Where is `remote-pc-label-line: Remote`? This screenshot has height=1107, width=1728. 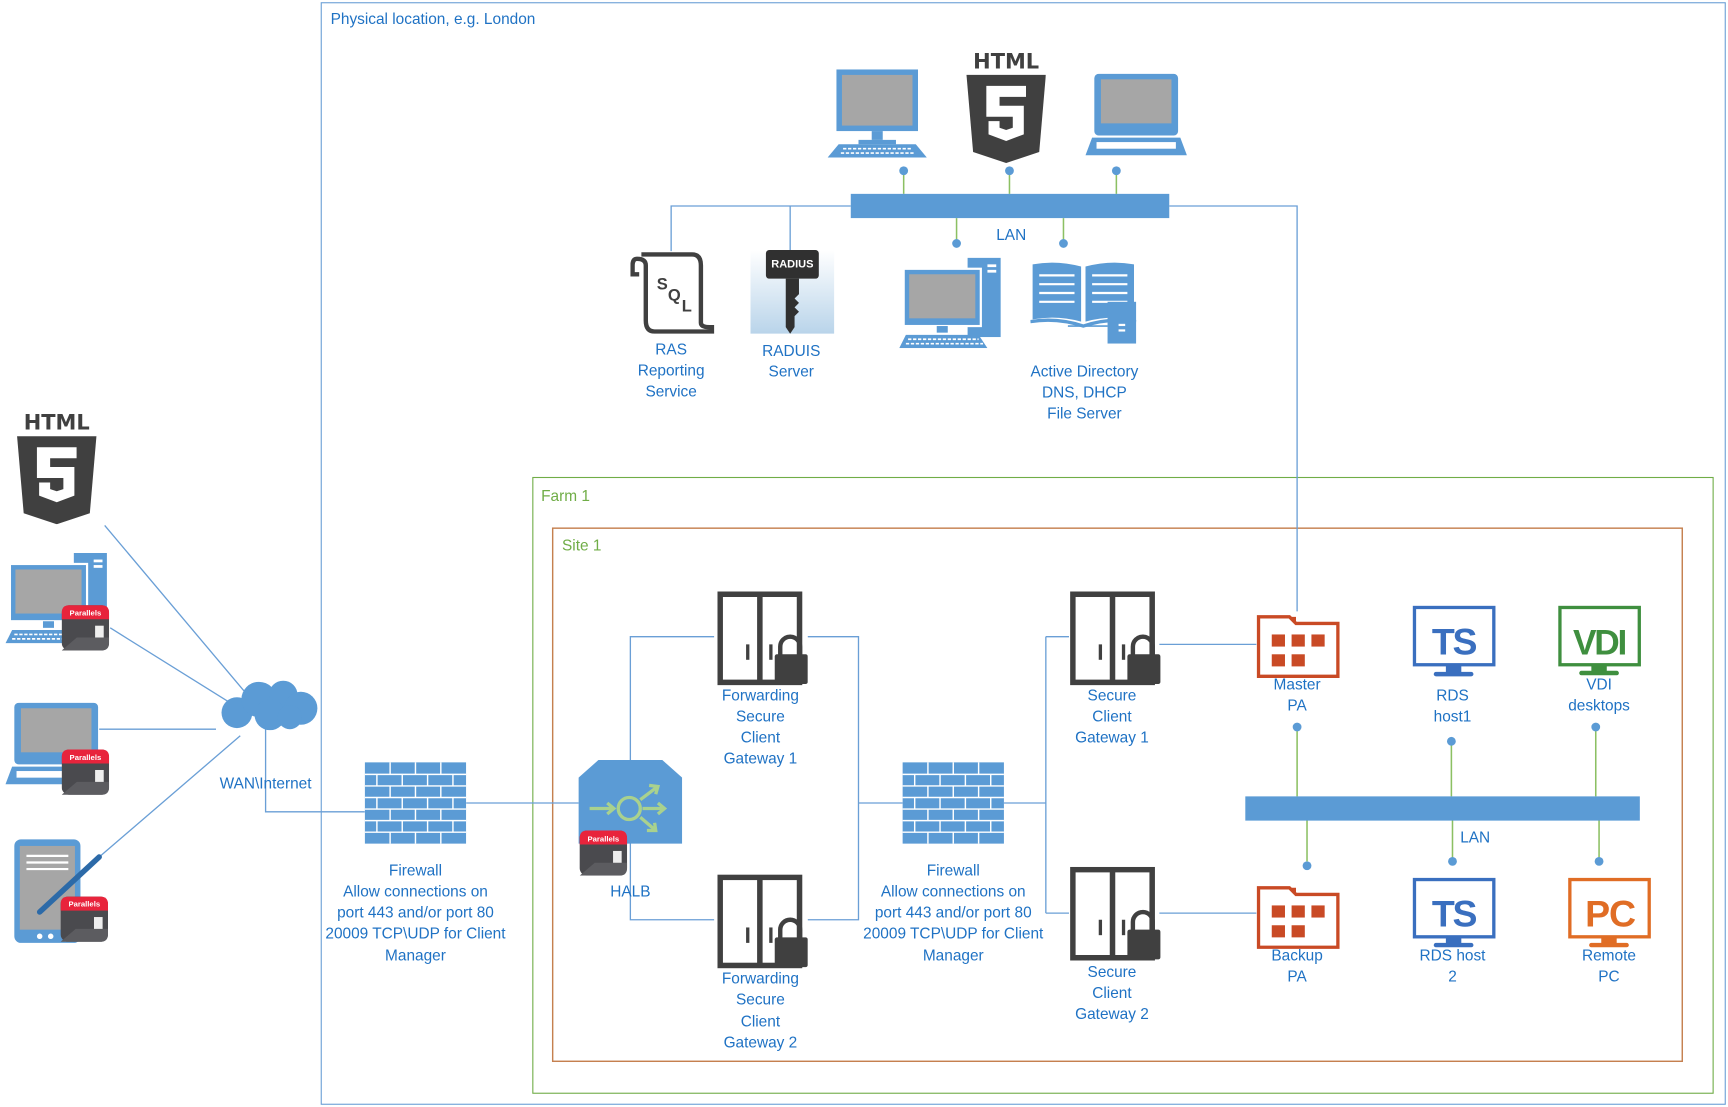
remote-pc-label-line: Remote is located at coordinates (1609, 956).